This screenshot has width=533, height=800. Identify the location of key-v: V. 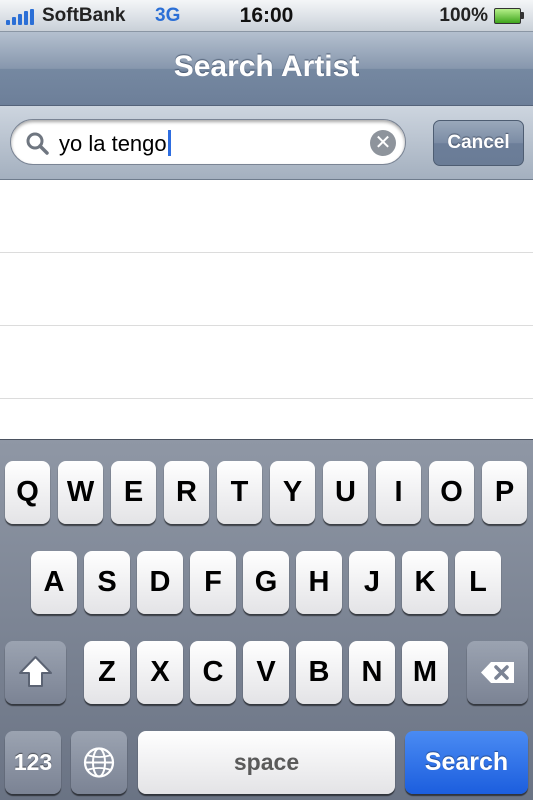
(266, 672).